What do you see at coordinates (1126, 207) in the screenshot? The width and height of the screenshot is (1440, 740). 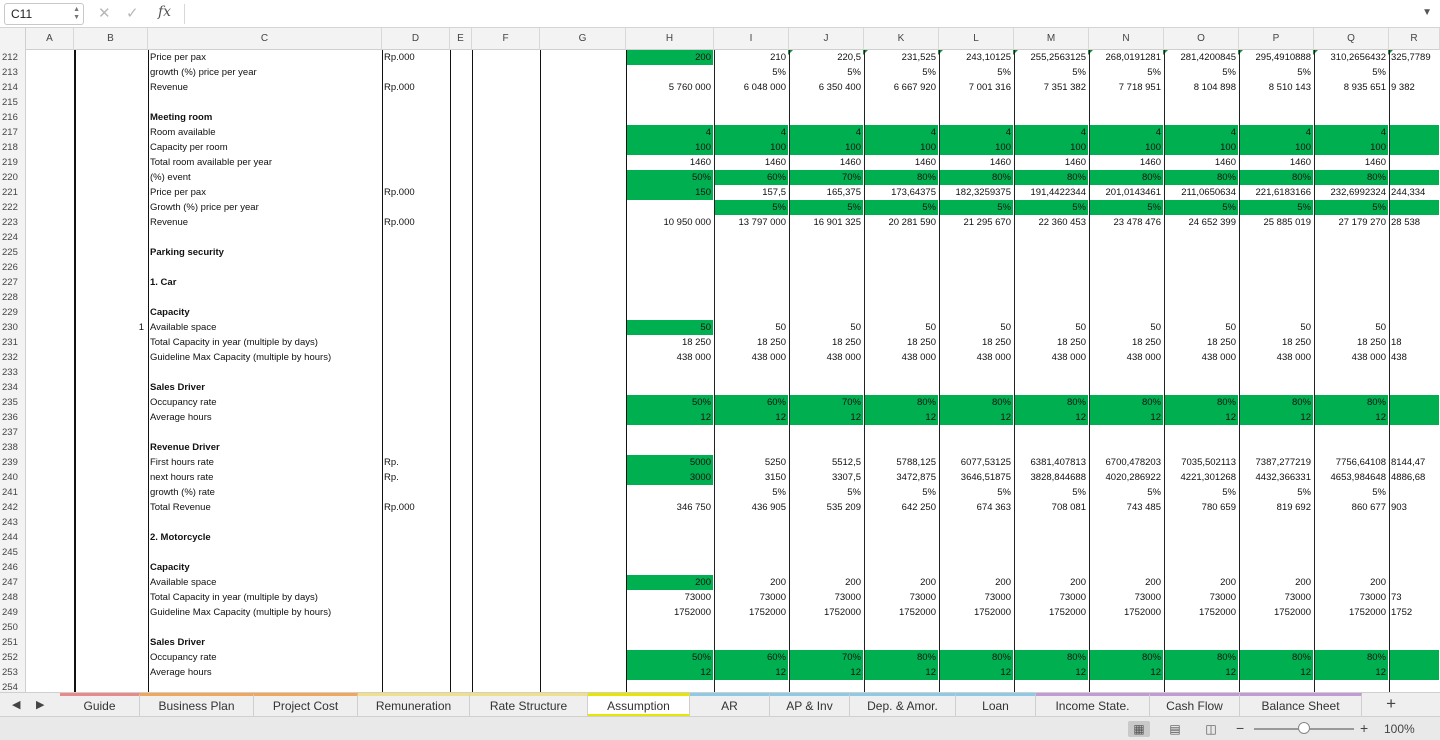 I see `value-cell-n: 5%` at bounding box center [1126, 207].